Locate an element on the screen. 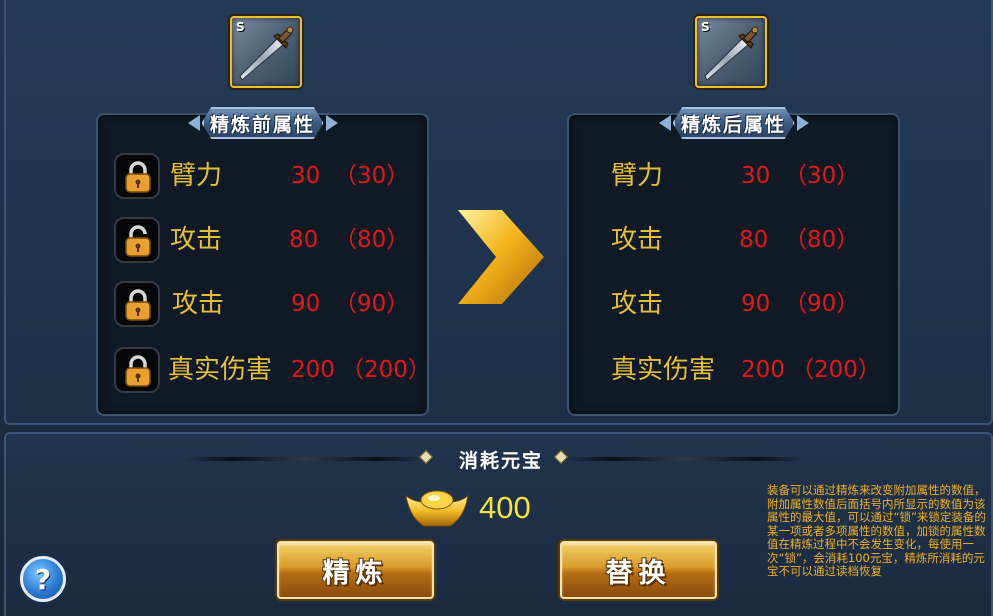 The height and width of the screenshot is (616, 993). cost-title: 消耗元宝 is located at coordinates (500, 461).